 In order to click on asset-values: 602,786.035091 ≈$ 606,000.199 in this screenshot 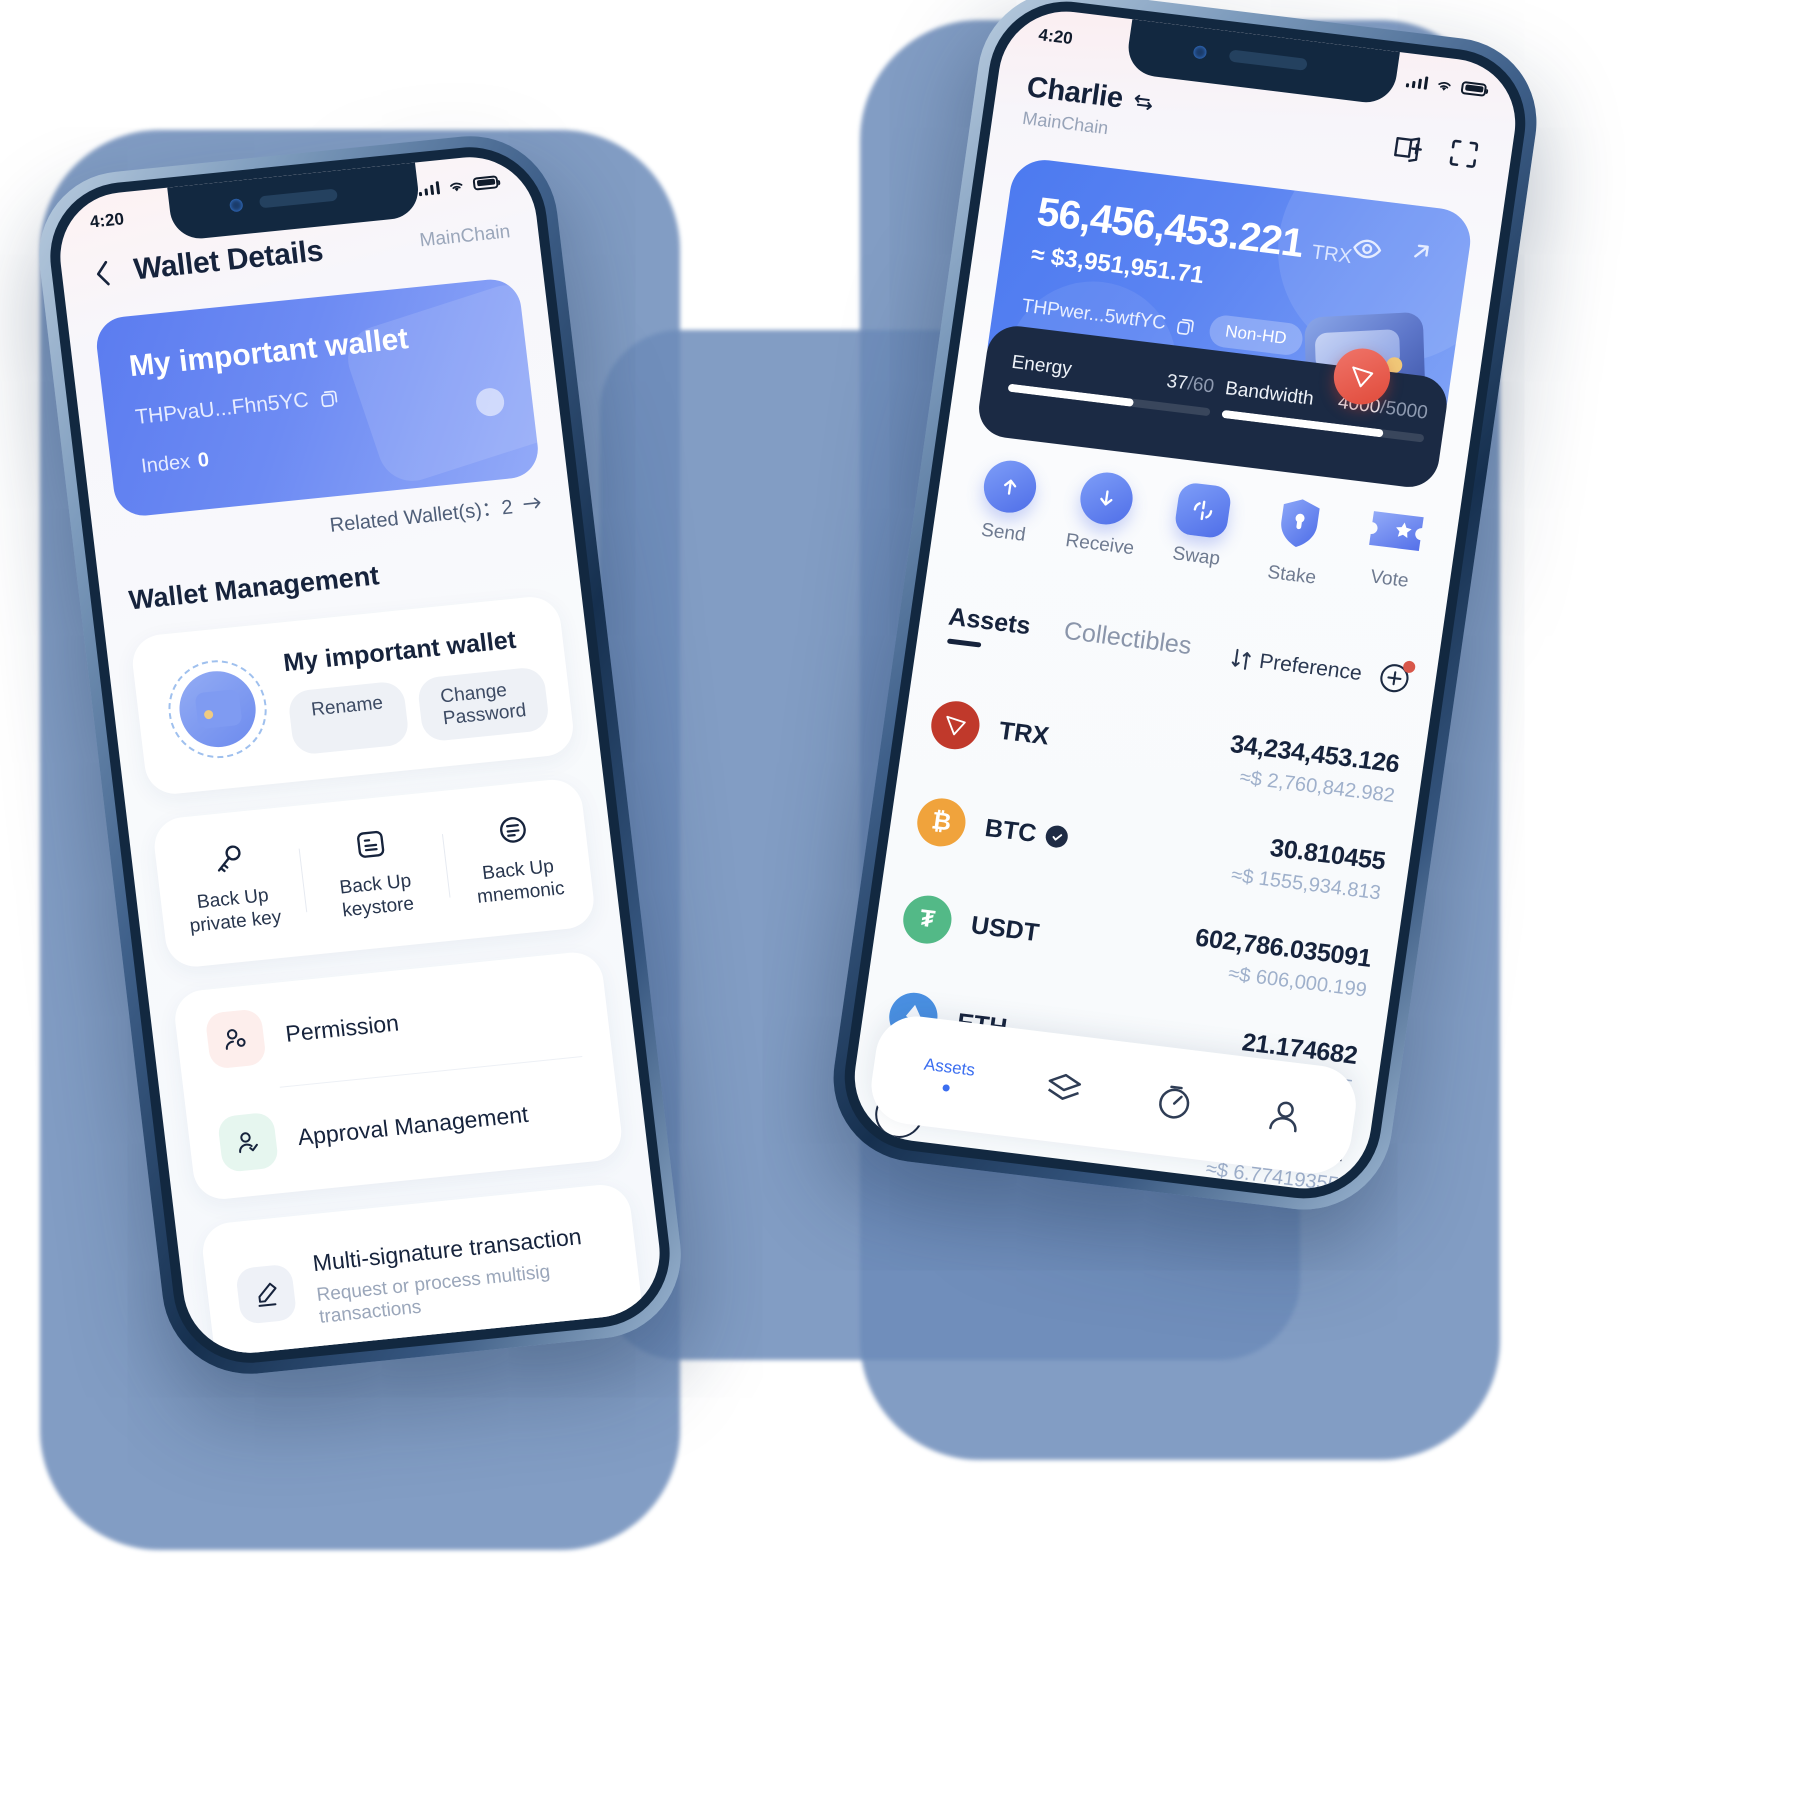, I will do `click(1281, 963)`.